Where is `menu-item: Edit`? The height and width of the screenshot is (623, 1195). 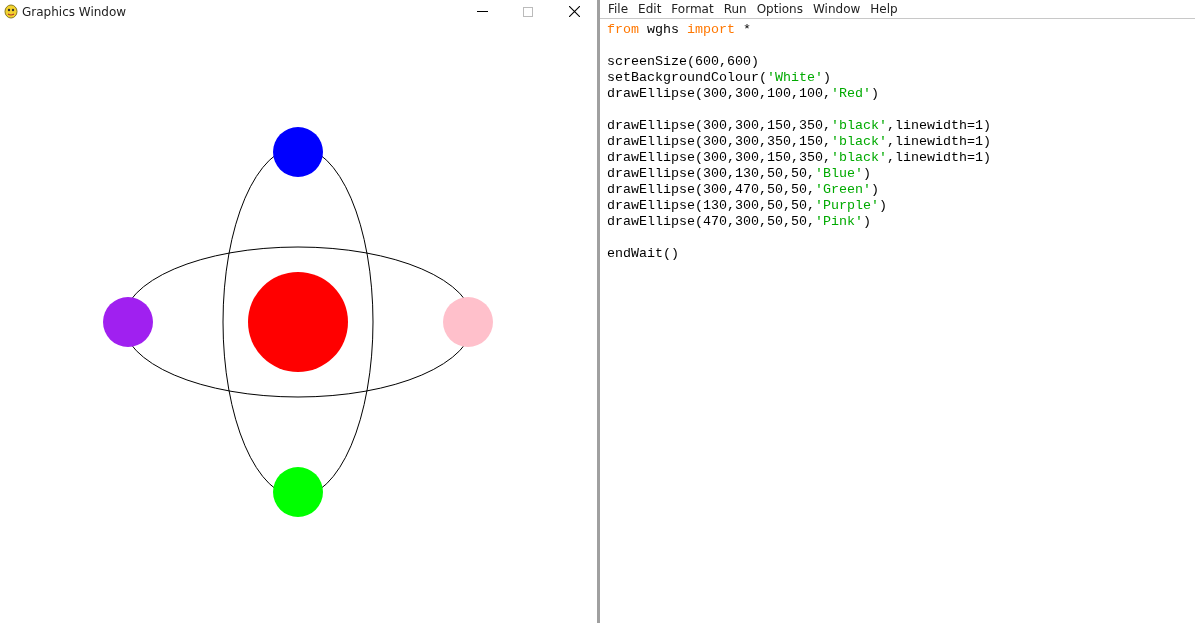
menu-item: Edit is located at coordinates (650, 9).